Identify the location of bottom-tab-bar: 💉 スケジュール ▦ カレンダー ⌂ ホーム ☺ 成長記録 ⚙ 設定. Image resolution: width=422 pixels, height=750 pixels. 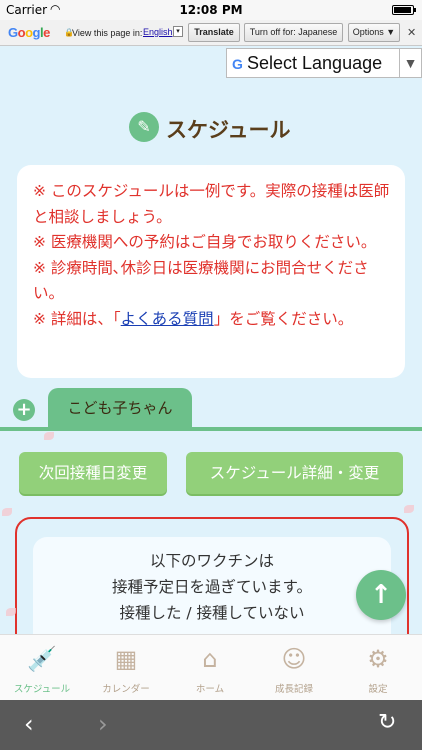
(211, 667).